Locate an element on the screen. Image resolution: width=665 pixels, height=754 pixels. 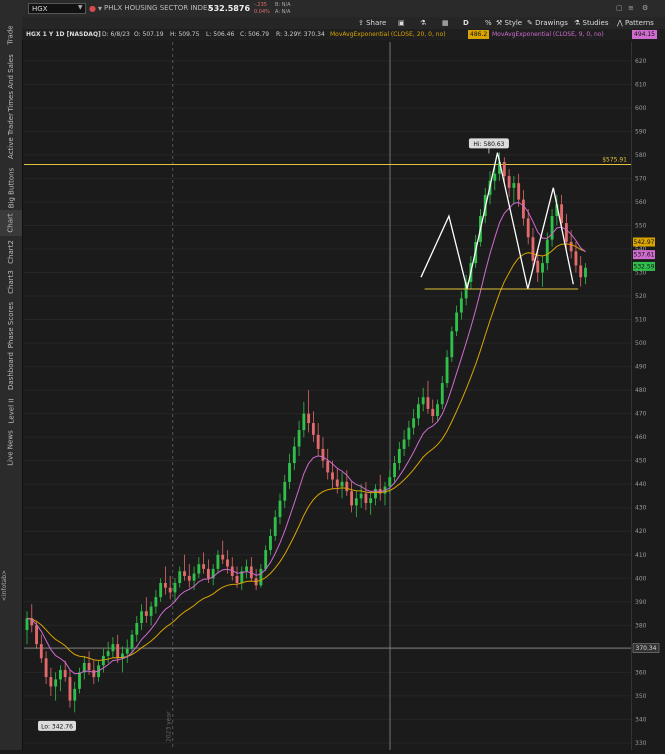
grid-button: ▦ is located at coordinates (445, 23).